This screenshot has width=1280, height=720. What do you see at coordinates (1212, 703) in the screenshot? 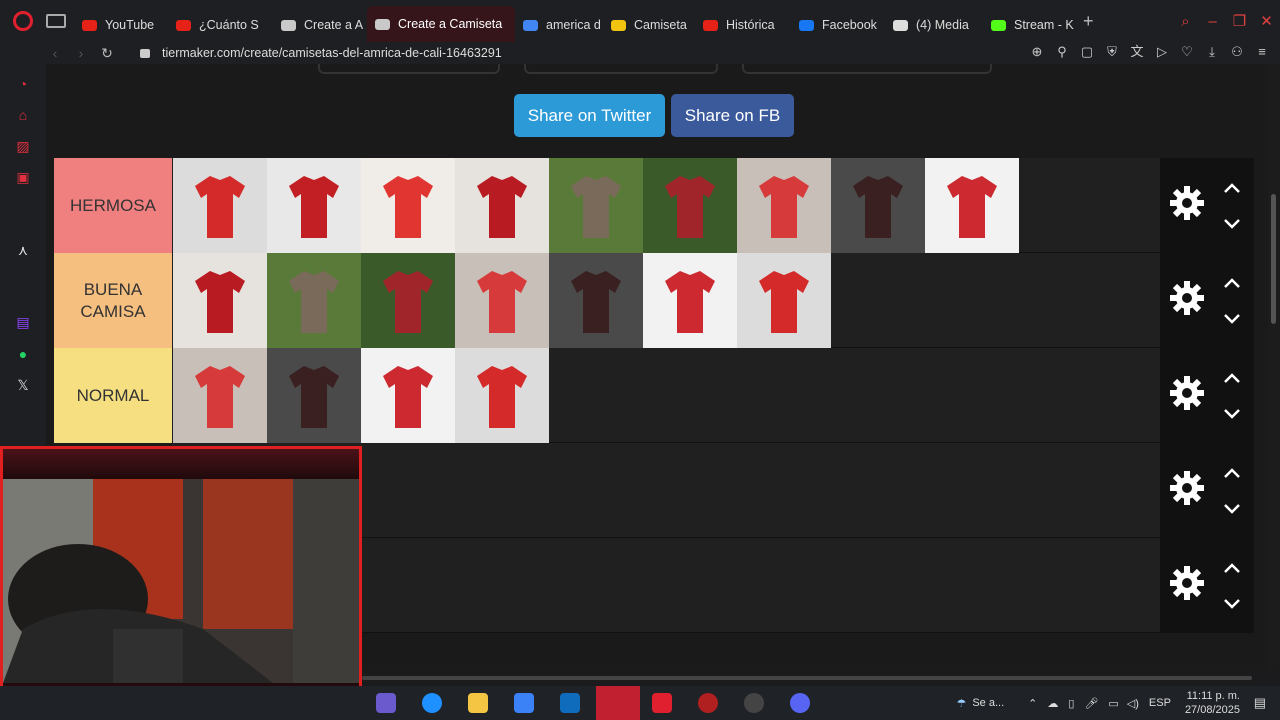
I see `clock: 11:11 p. m. 27/08/2025` at bounding box center [1212, 703].